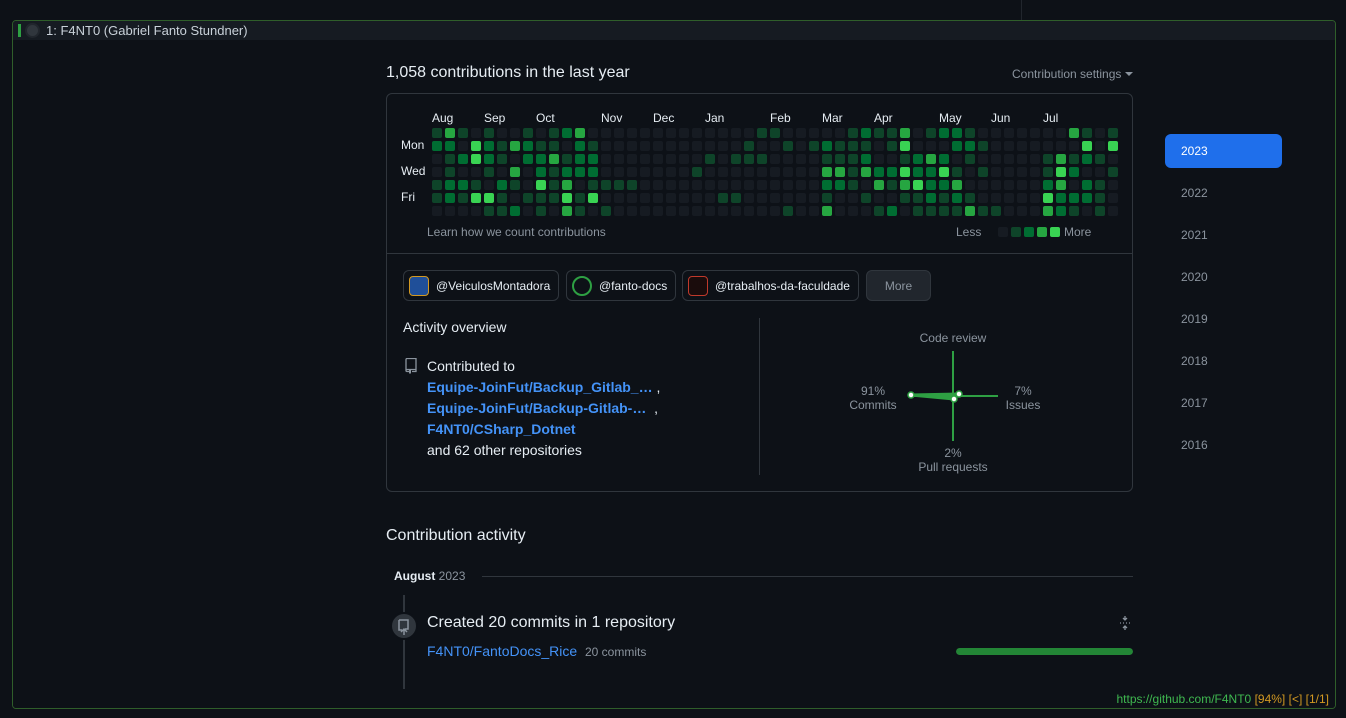 The width and height of the screenshot is (1346, 718). Describe the element at coordinates (1223, 361) in the screenshot. I see `year-2018: 2018` at that location.